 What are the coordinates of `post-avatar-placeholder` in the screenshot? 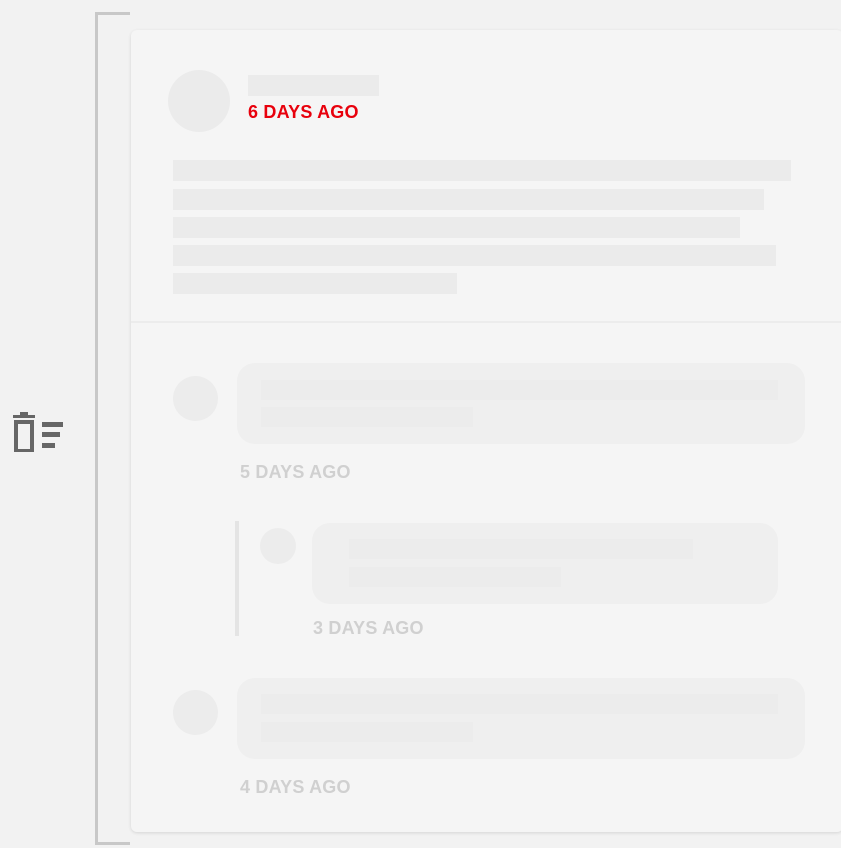 It's located at (199, 101).